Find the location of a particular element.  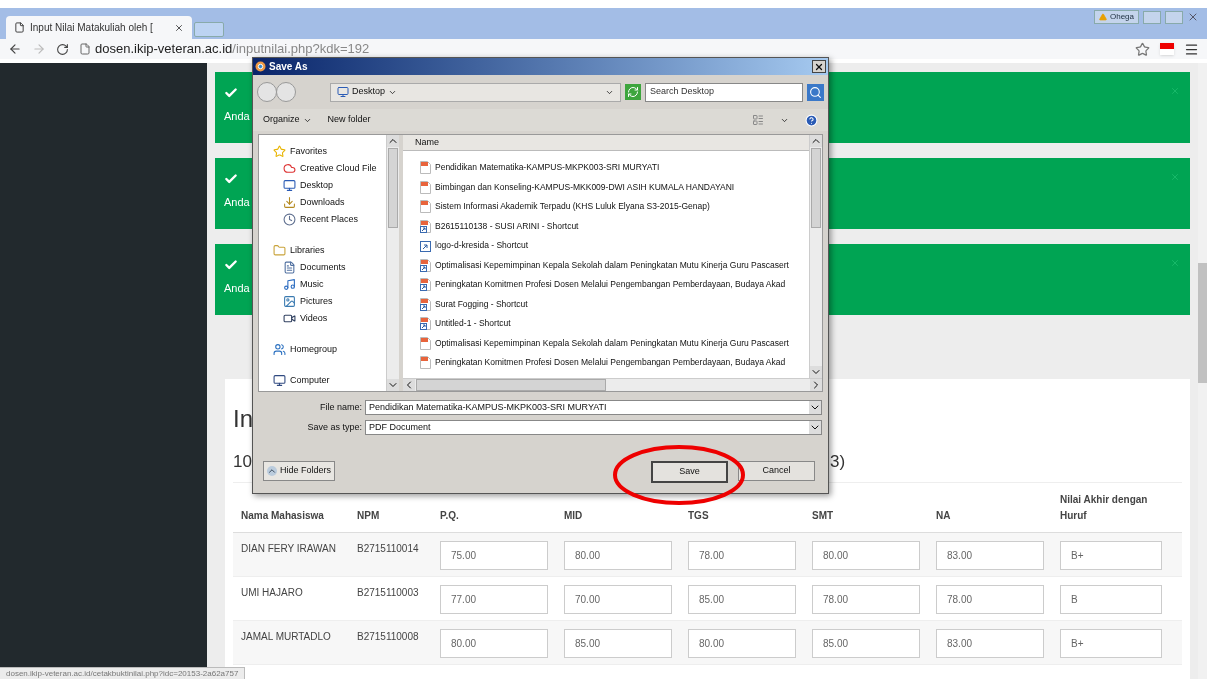

student-name: DIAN FERY IRAWAN is located at coordinates (288, 549).